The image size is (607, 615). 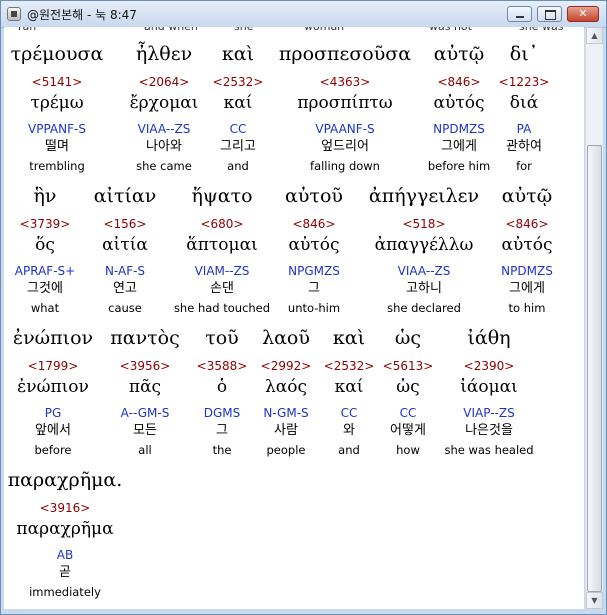 What do you see at coordinates (520, 17) in the screenshot?
I see `minimize-icon` at bounding box center [520, 17].